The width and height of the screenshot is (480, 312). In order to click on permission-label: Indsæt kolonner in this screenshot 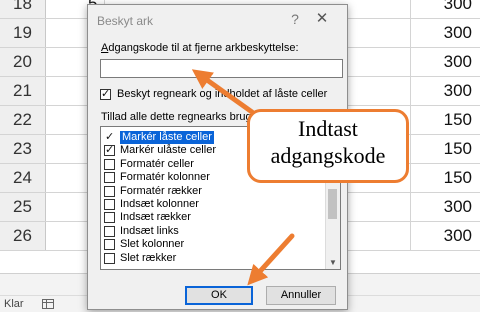, I will do `click(159, 204)`.